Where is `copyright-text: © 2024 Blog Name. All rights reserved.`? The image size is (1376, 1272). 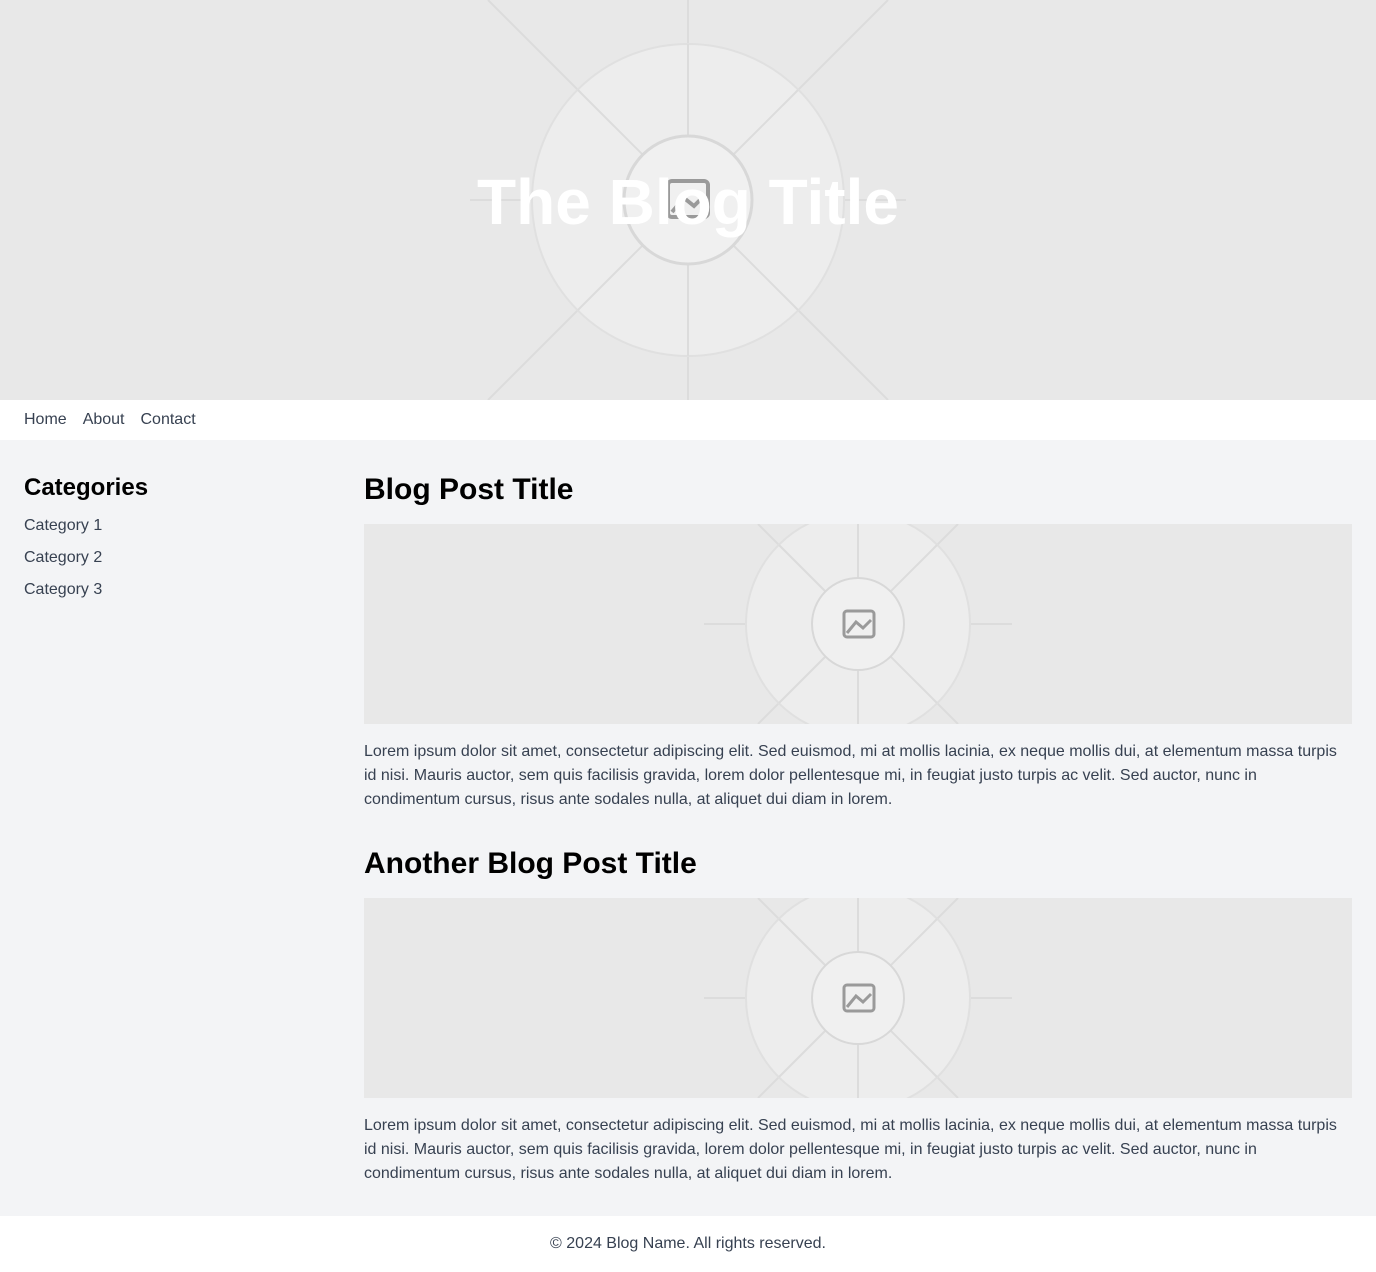
copyright-text: © 2024 Blog Name. All rights reserved. is located at coordinates (688, 1243).